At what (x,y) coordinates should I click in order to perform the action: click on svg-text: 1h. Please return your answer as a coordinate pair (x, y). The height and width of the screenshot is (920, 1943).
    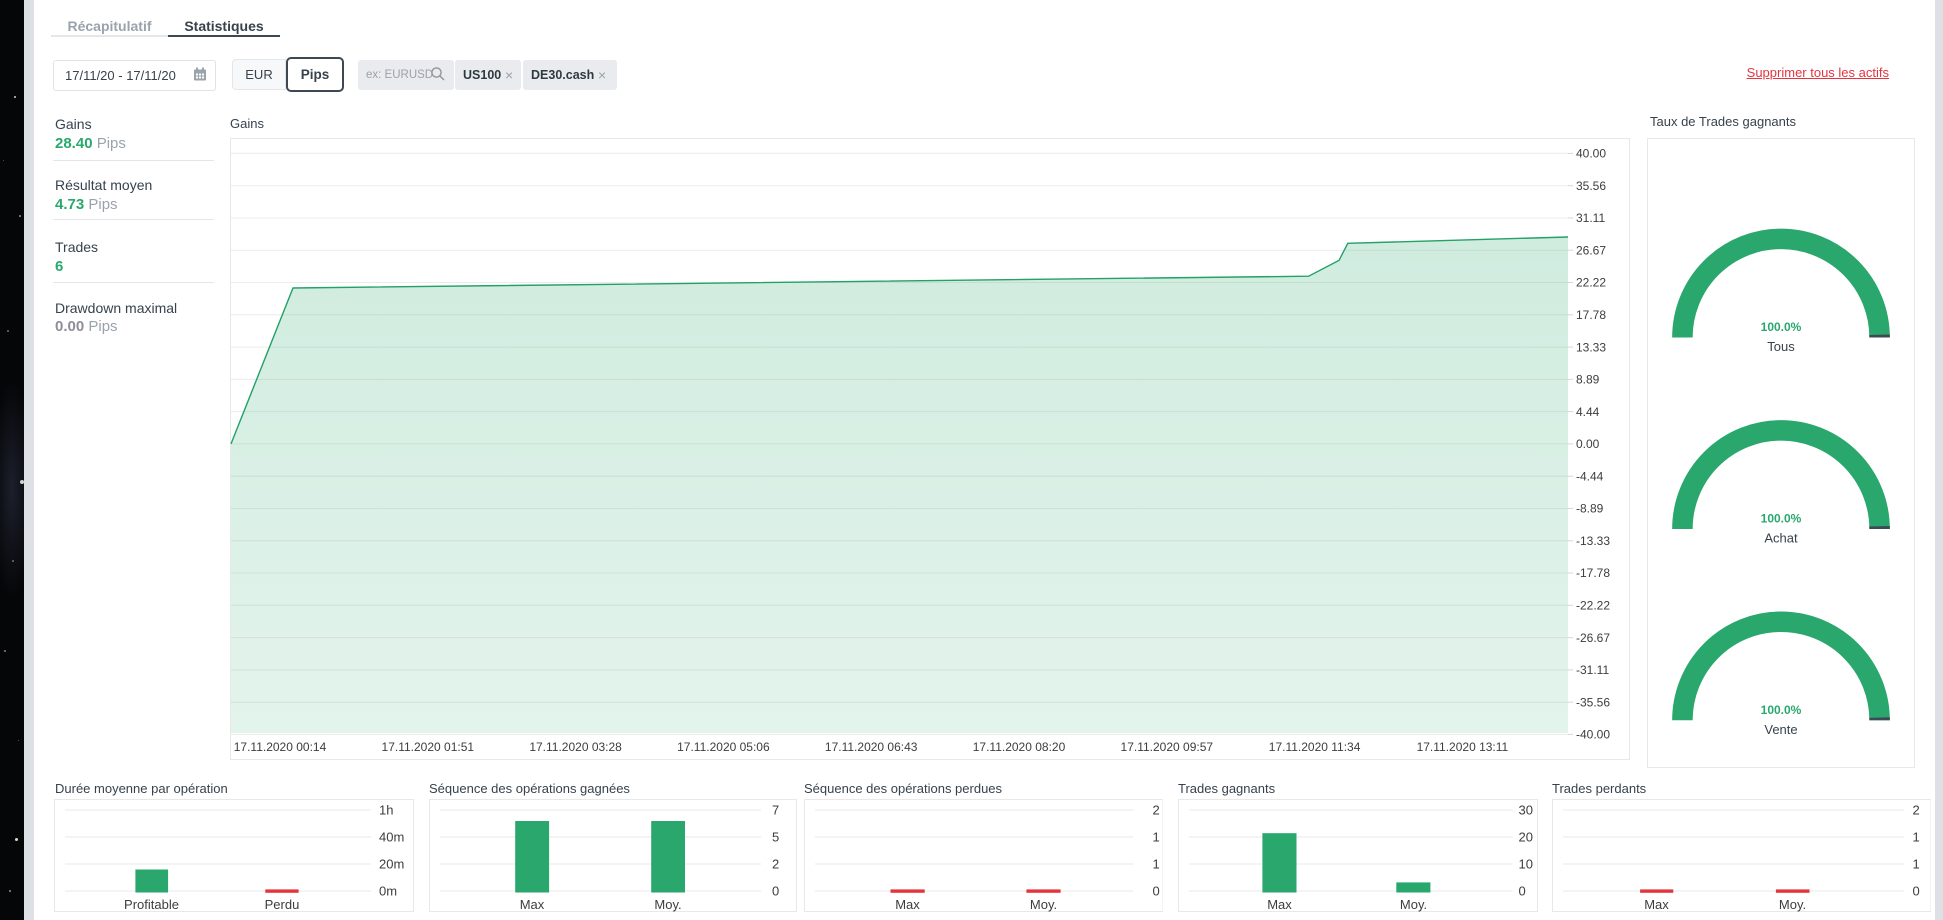
    Looking at the image, I should click on (386, 810).